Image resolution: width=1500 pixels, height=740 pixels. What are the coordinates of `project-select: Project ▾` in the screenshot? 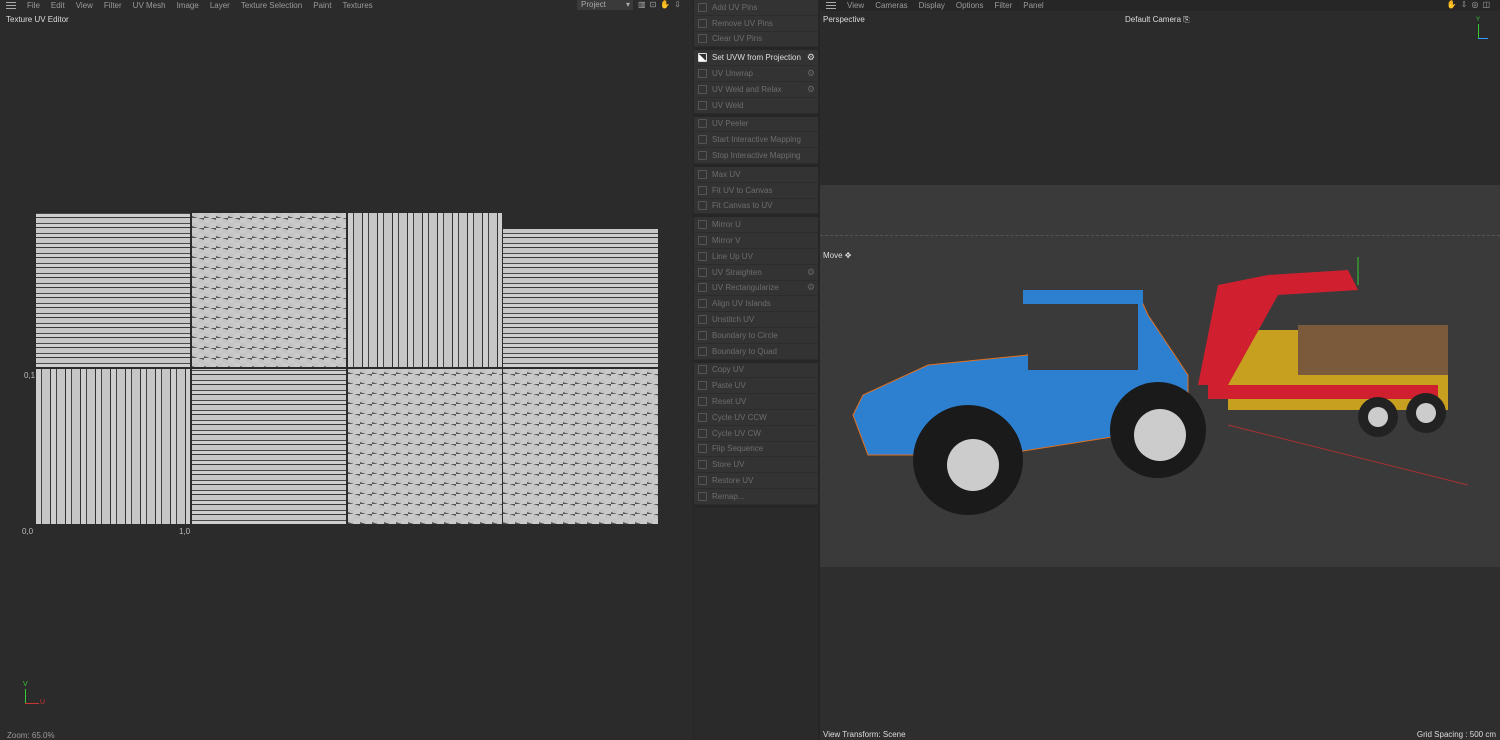 It's located at (605, 5).